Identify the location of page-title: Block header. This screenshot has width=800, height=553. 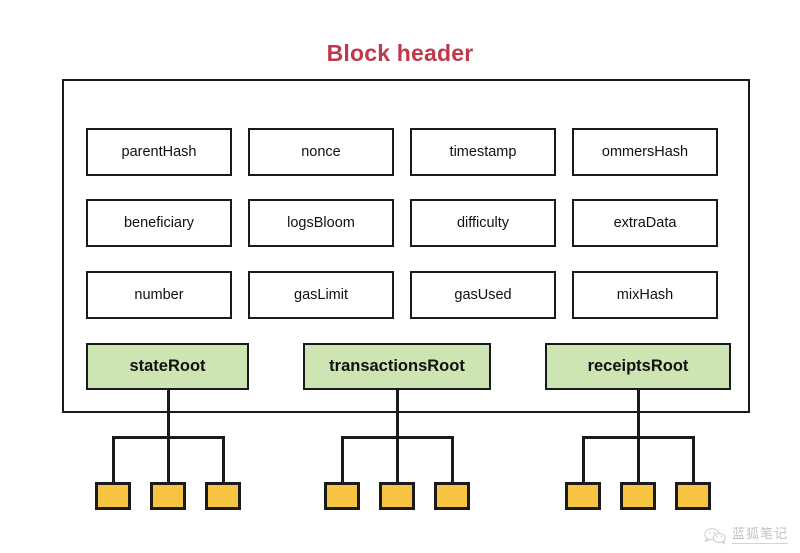
(400, 53).